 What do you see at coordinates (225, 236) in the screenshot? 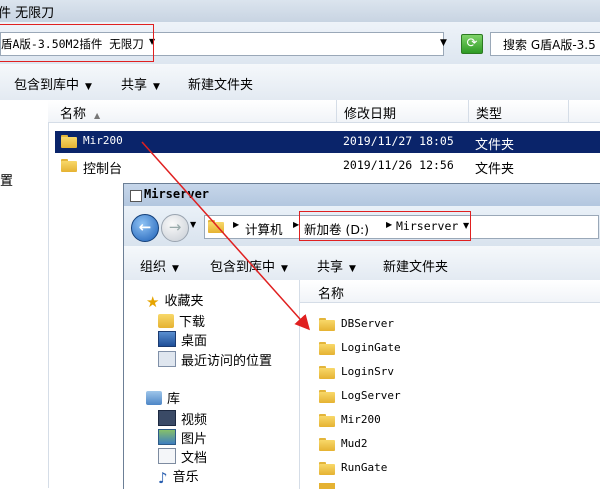
I see `annotation-arrow` at bounding box center [225, 236].